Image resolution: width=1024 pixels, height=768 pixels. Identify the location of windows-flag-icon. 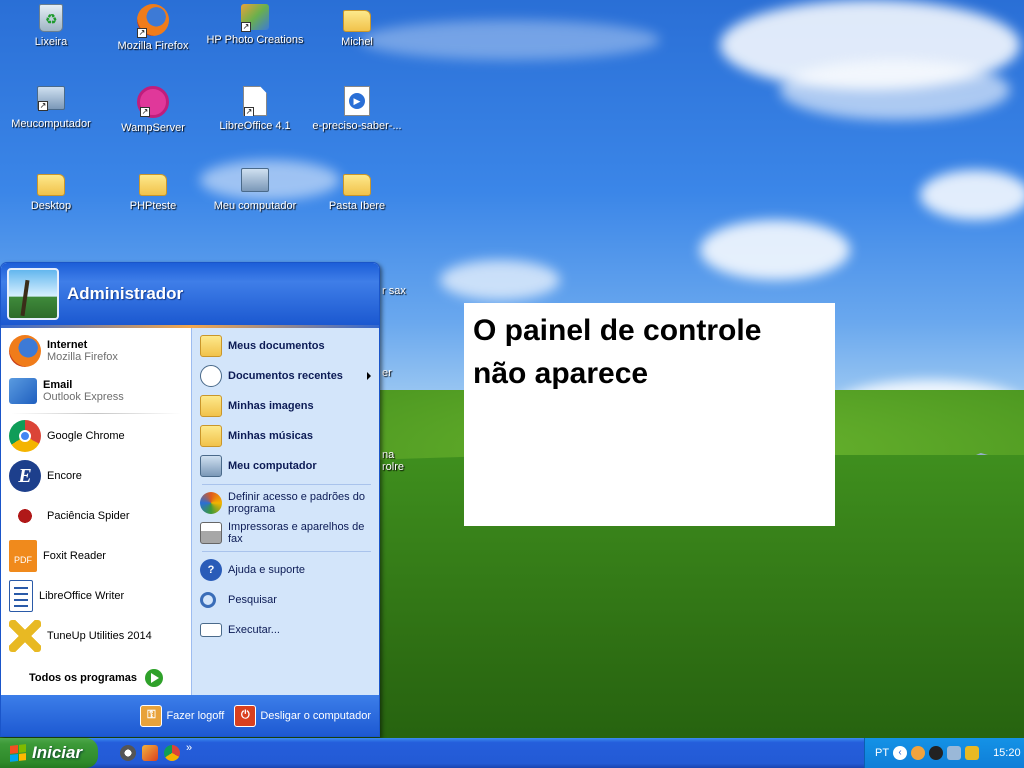
(18, 753).